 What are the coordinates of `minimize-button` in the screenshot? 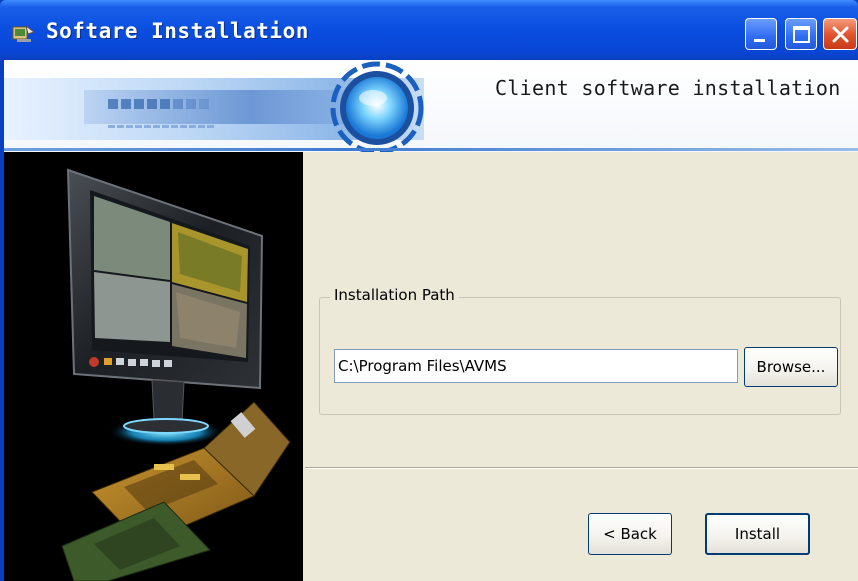 It's located at (761, 34).